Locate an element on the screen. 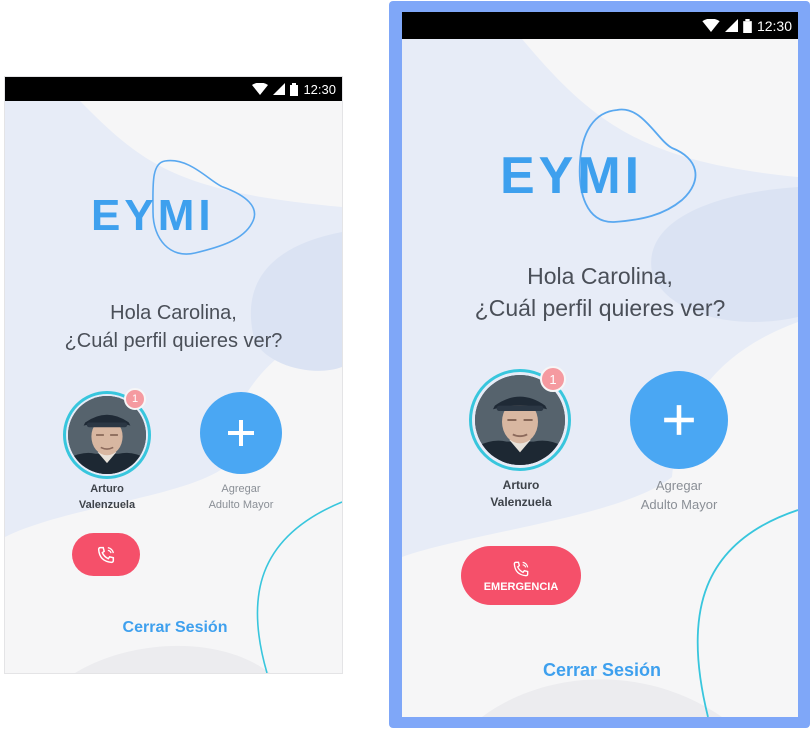  emergency-label: EMERGENCIA is located at coordinates (521, 586).